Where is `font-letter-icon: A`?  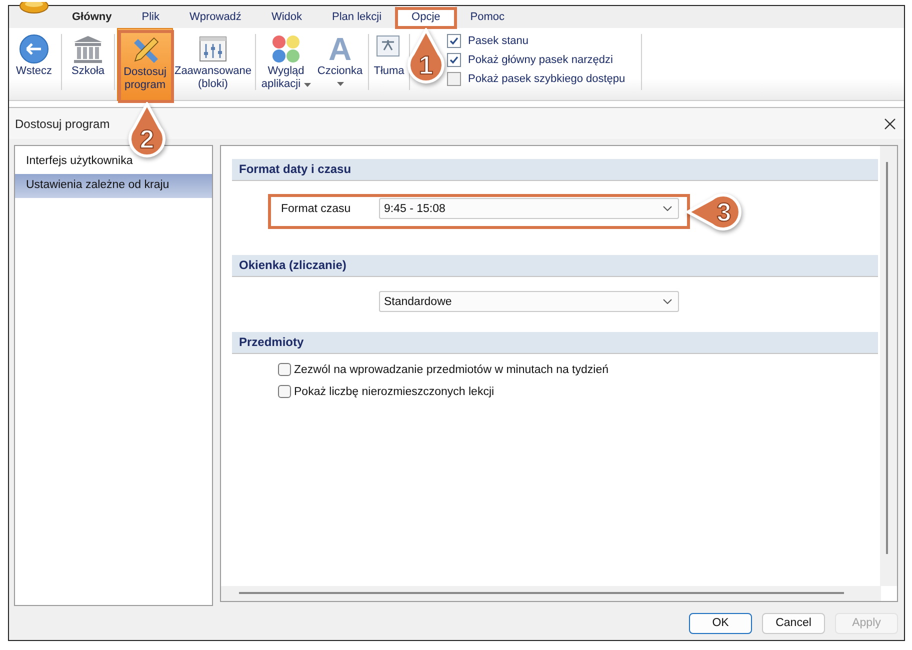
font-letter-icon: A is located at coordinates (340, 48).